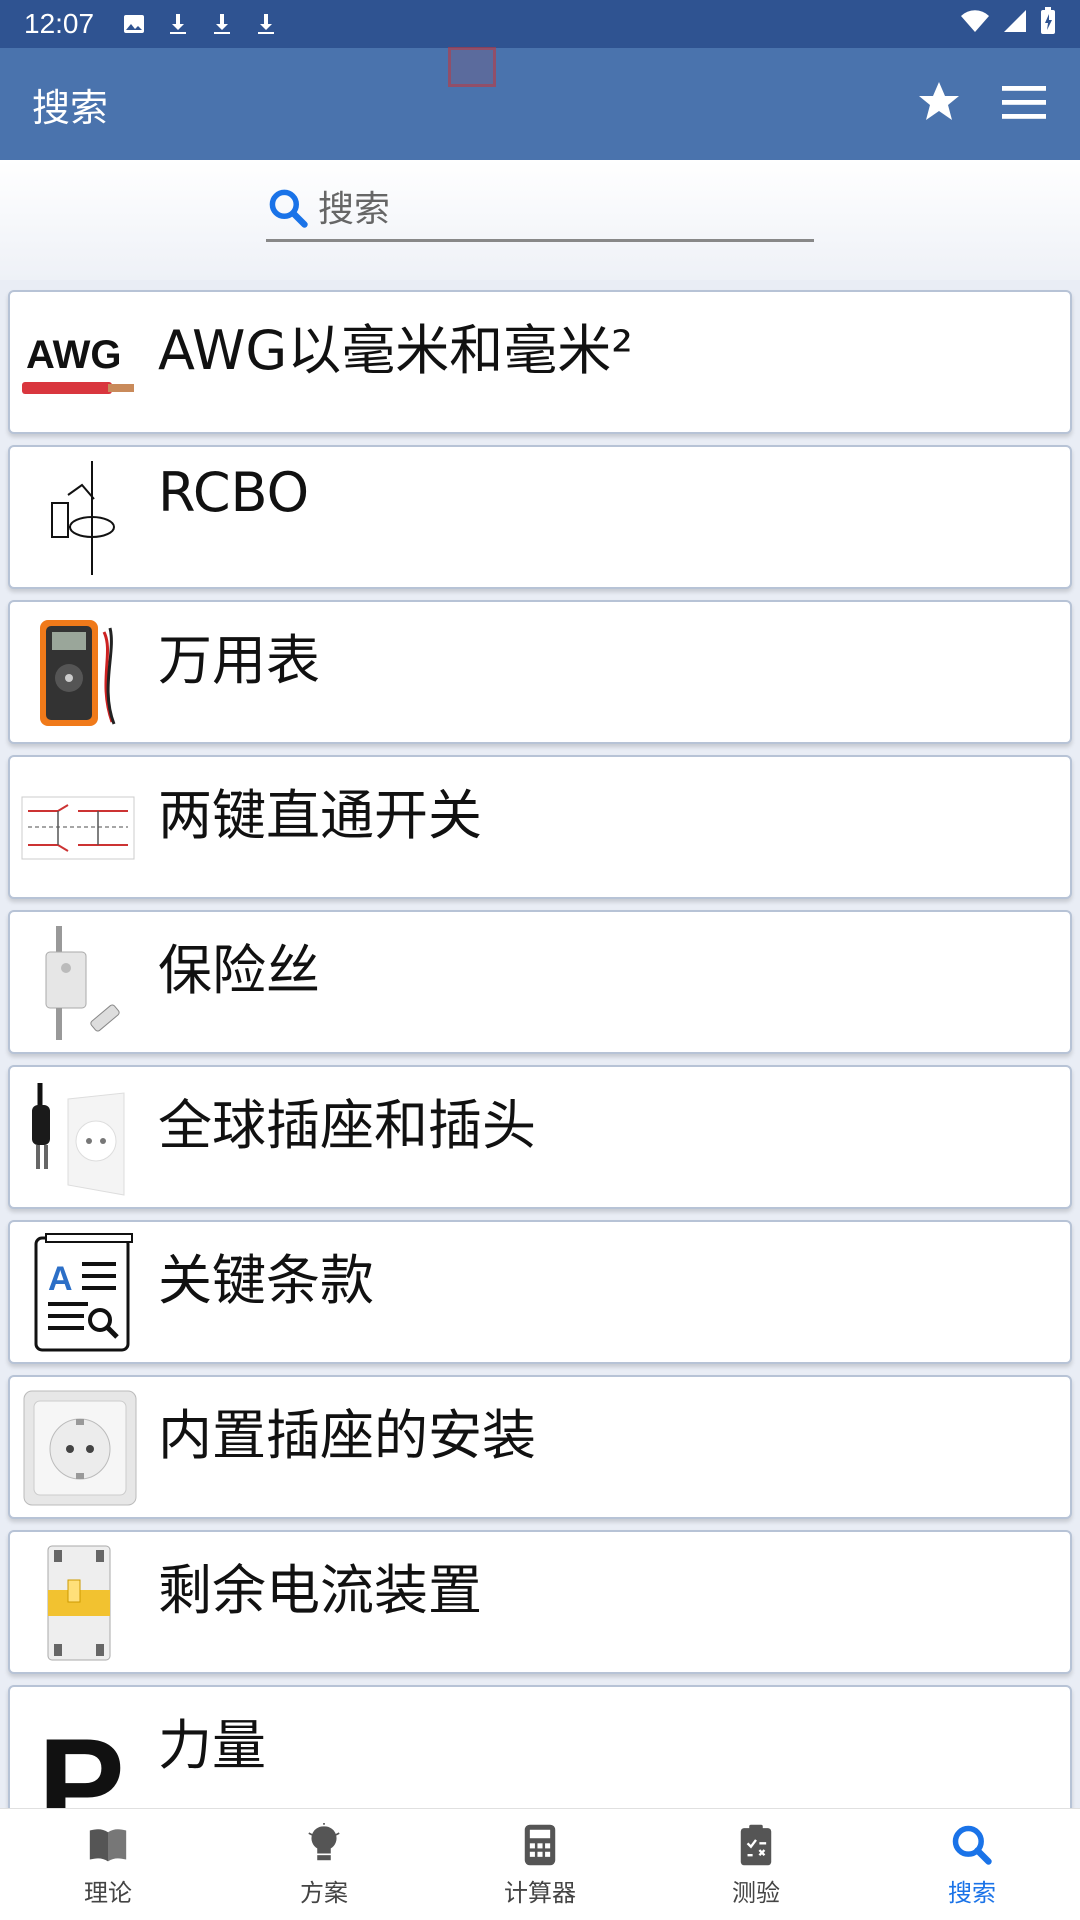  I want to click on battery-icon, so click(1048, 24).